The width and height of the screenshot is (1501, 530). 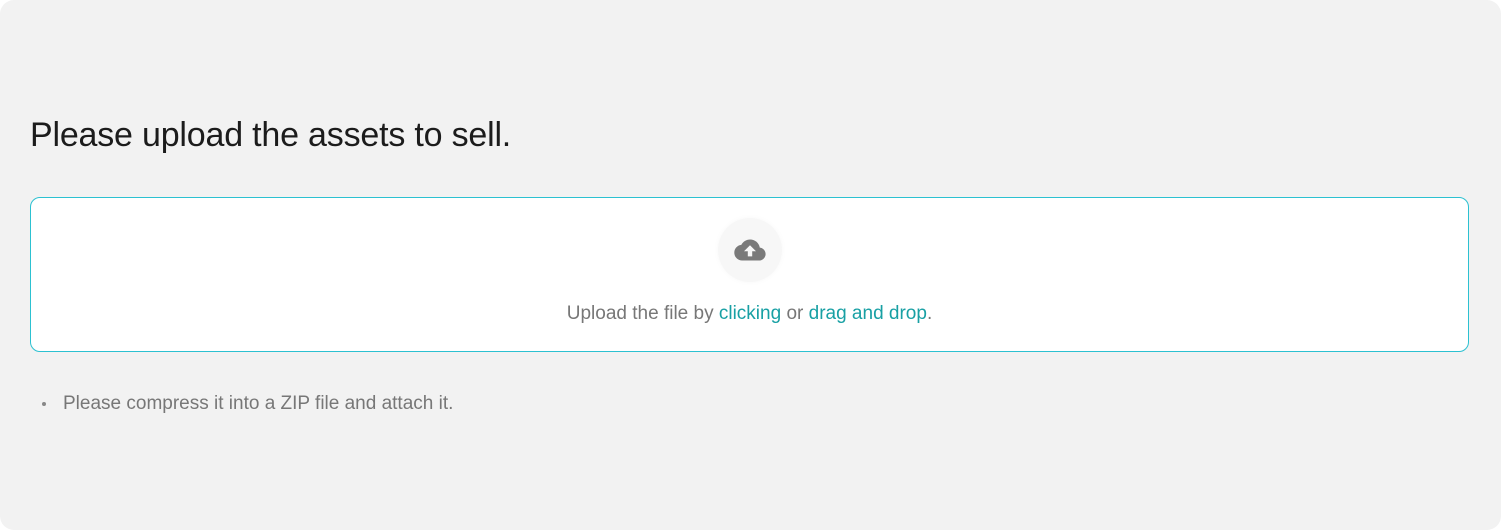 What do you see at coordinates (271, 135) in the screenshot?
I see `page-title: Please upload the assets to sell.` at bounding box center [271, 135].